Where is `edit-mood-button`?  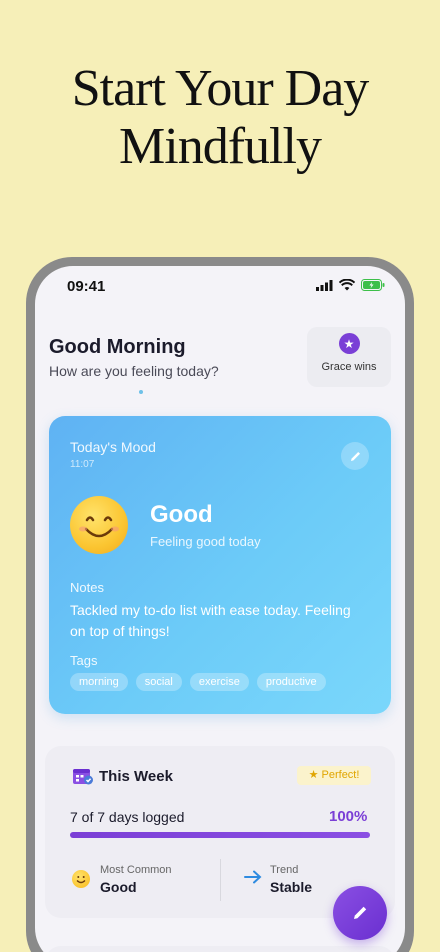
edit-mood-button is located at coordinates (355, 456).